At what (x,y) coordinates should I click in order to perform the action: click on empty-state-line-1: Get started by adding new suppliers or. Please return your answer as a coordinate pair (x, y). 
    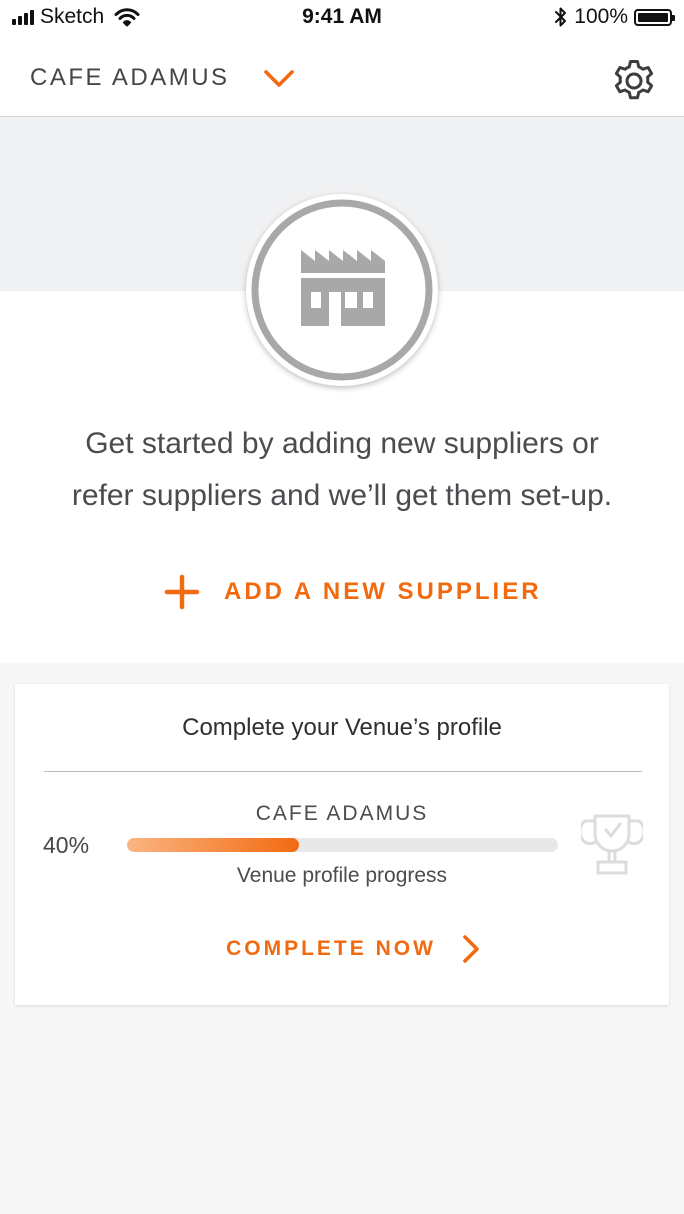
    Looking at the image, I should click on (342, 443).